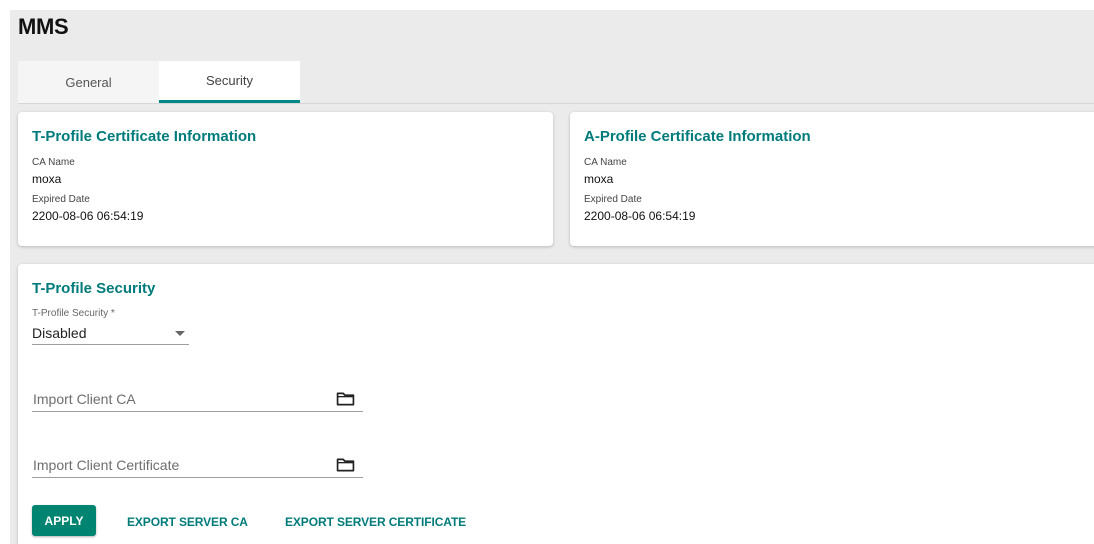  I want to click on export-server-ca-button: EXPORT SERVER CA, so click(187, 522).